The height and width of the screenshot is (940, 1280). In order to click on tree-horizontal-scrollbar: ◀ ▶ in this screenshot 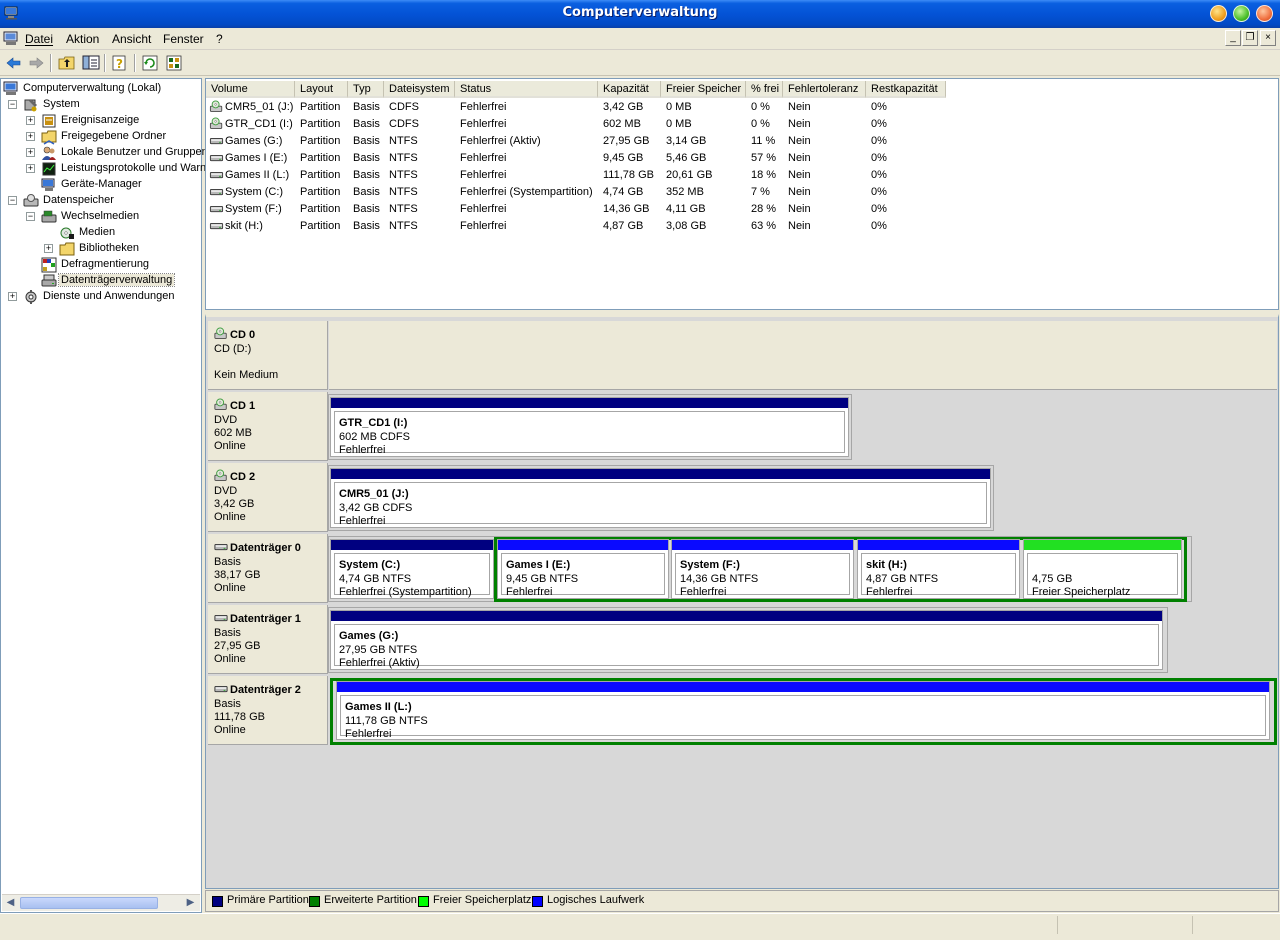, I will do `click(101, 902)`.